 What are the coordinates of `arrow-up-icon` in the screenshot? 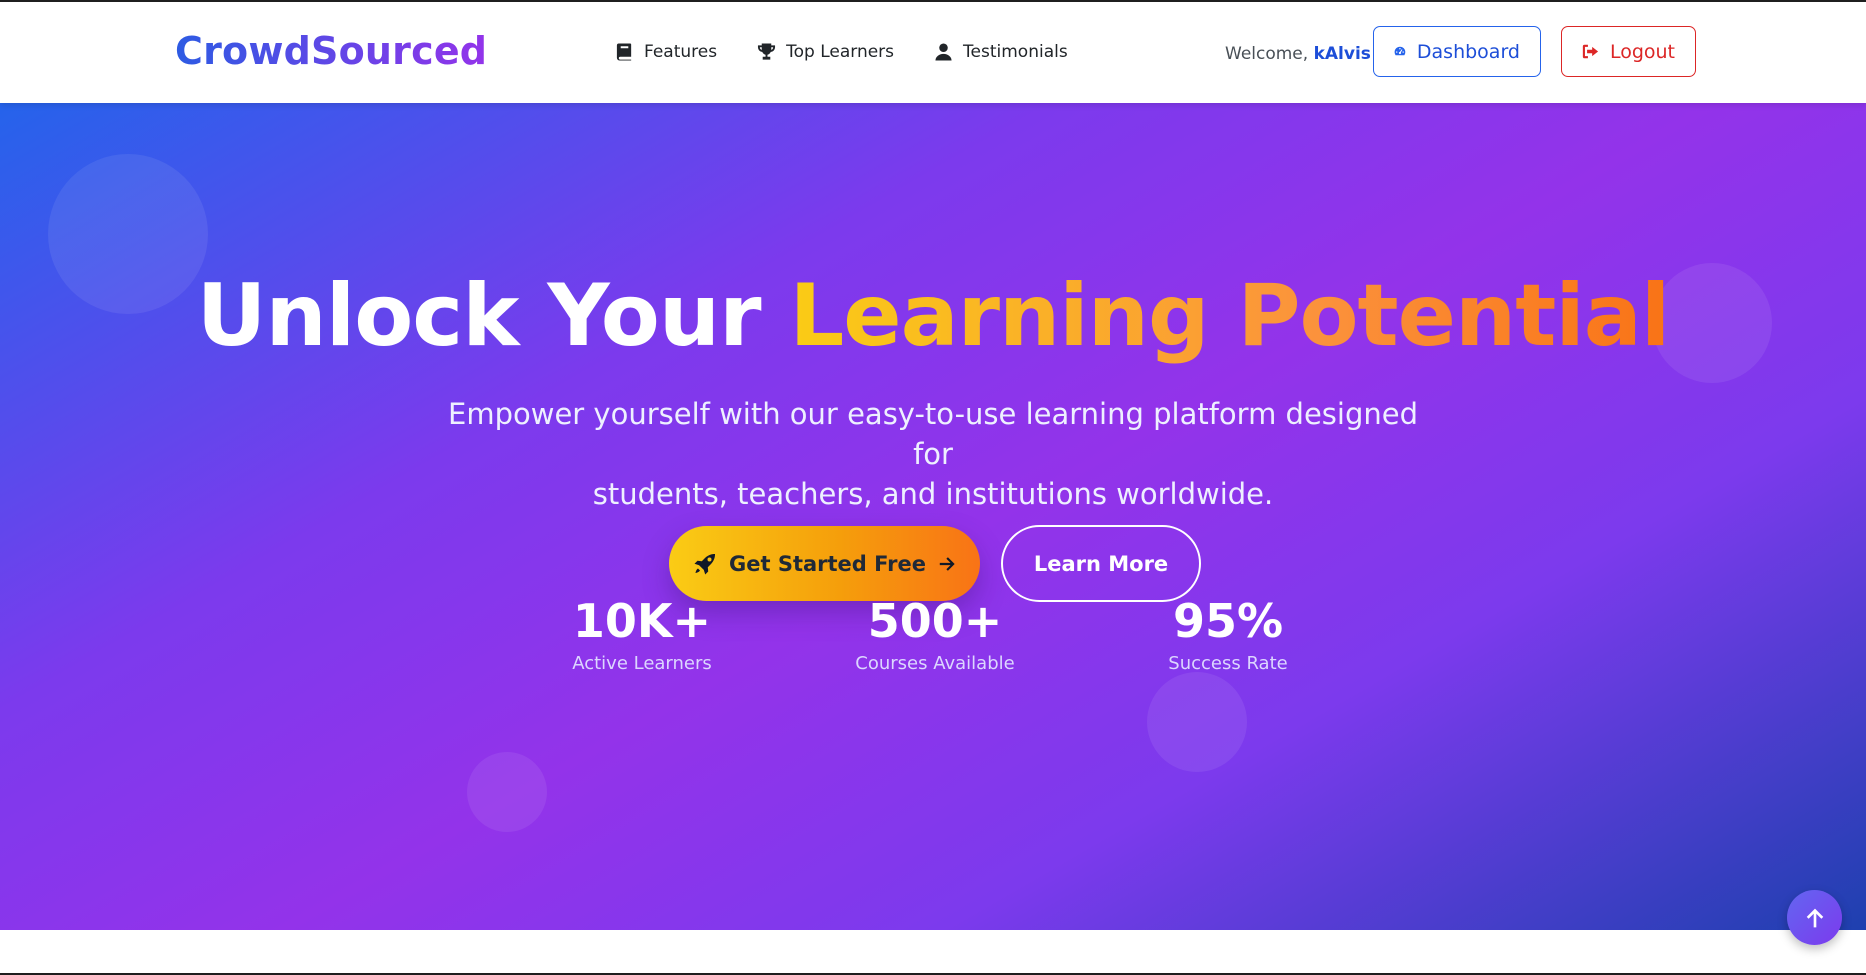 It's located at (1814, 917).